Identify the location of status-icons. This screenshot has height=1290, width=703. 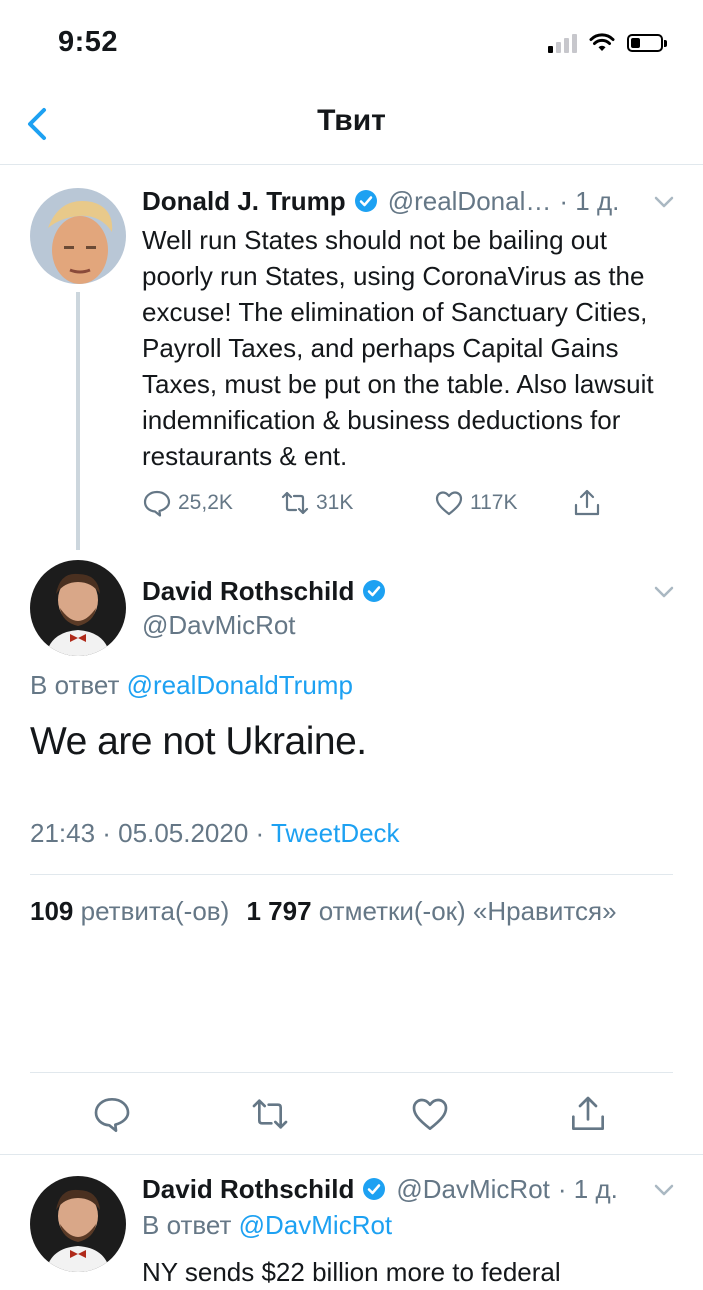
(607, 43).